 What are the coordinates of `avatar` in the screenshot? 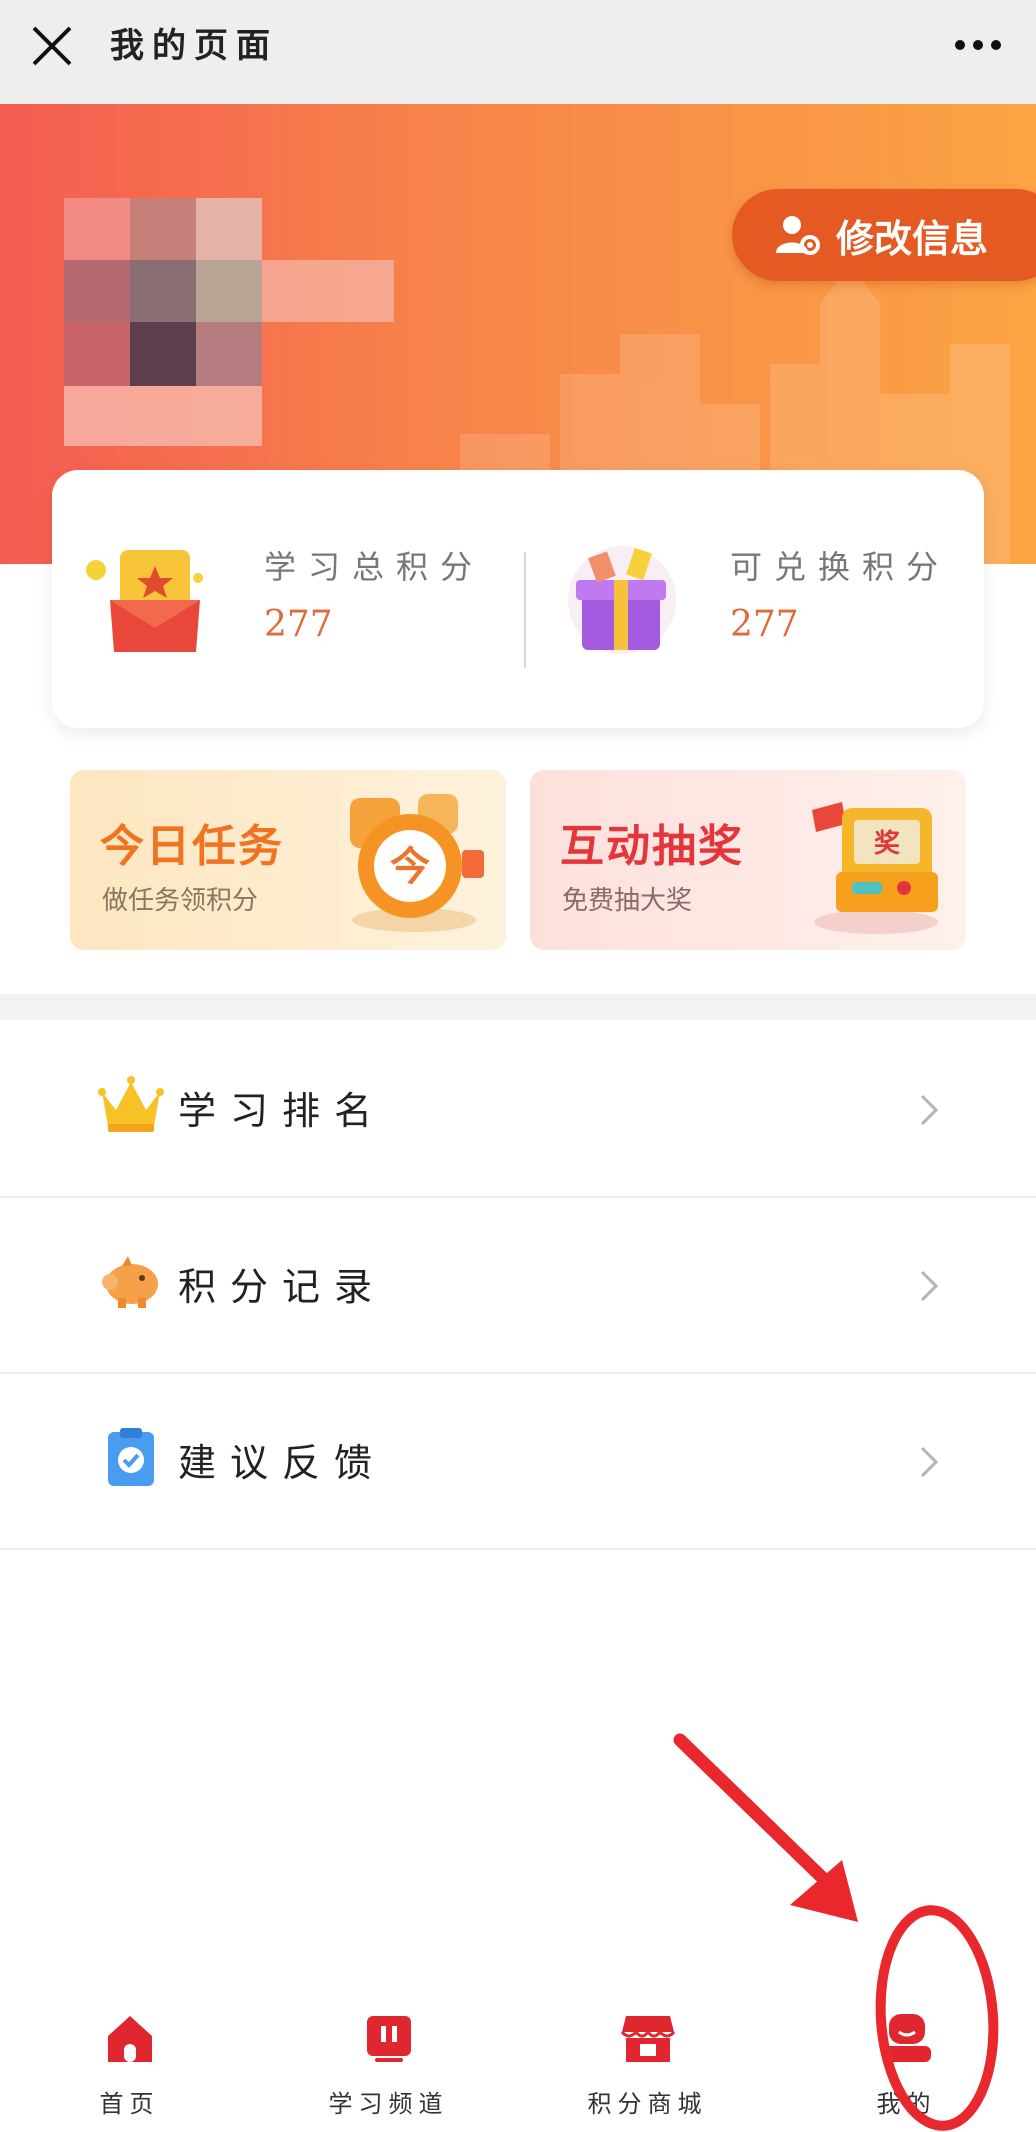 It's located at (229, 343).